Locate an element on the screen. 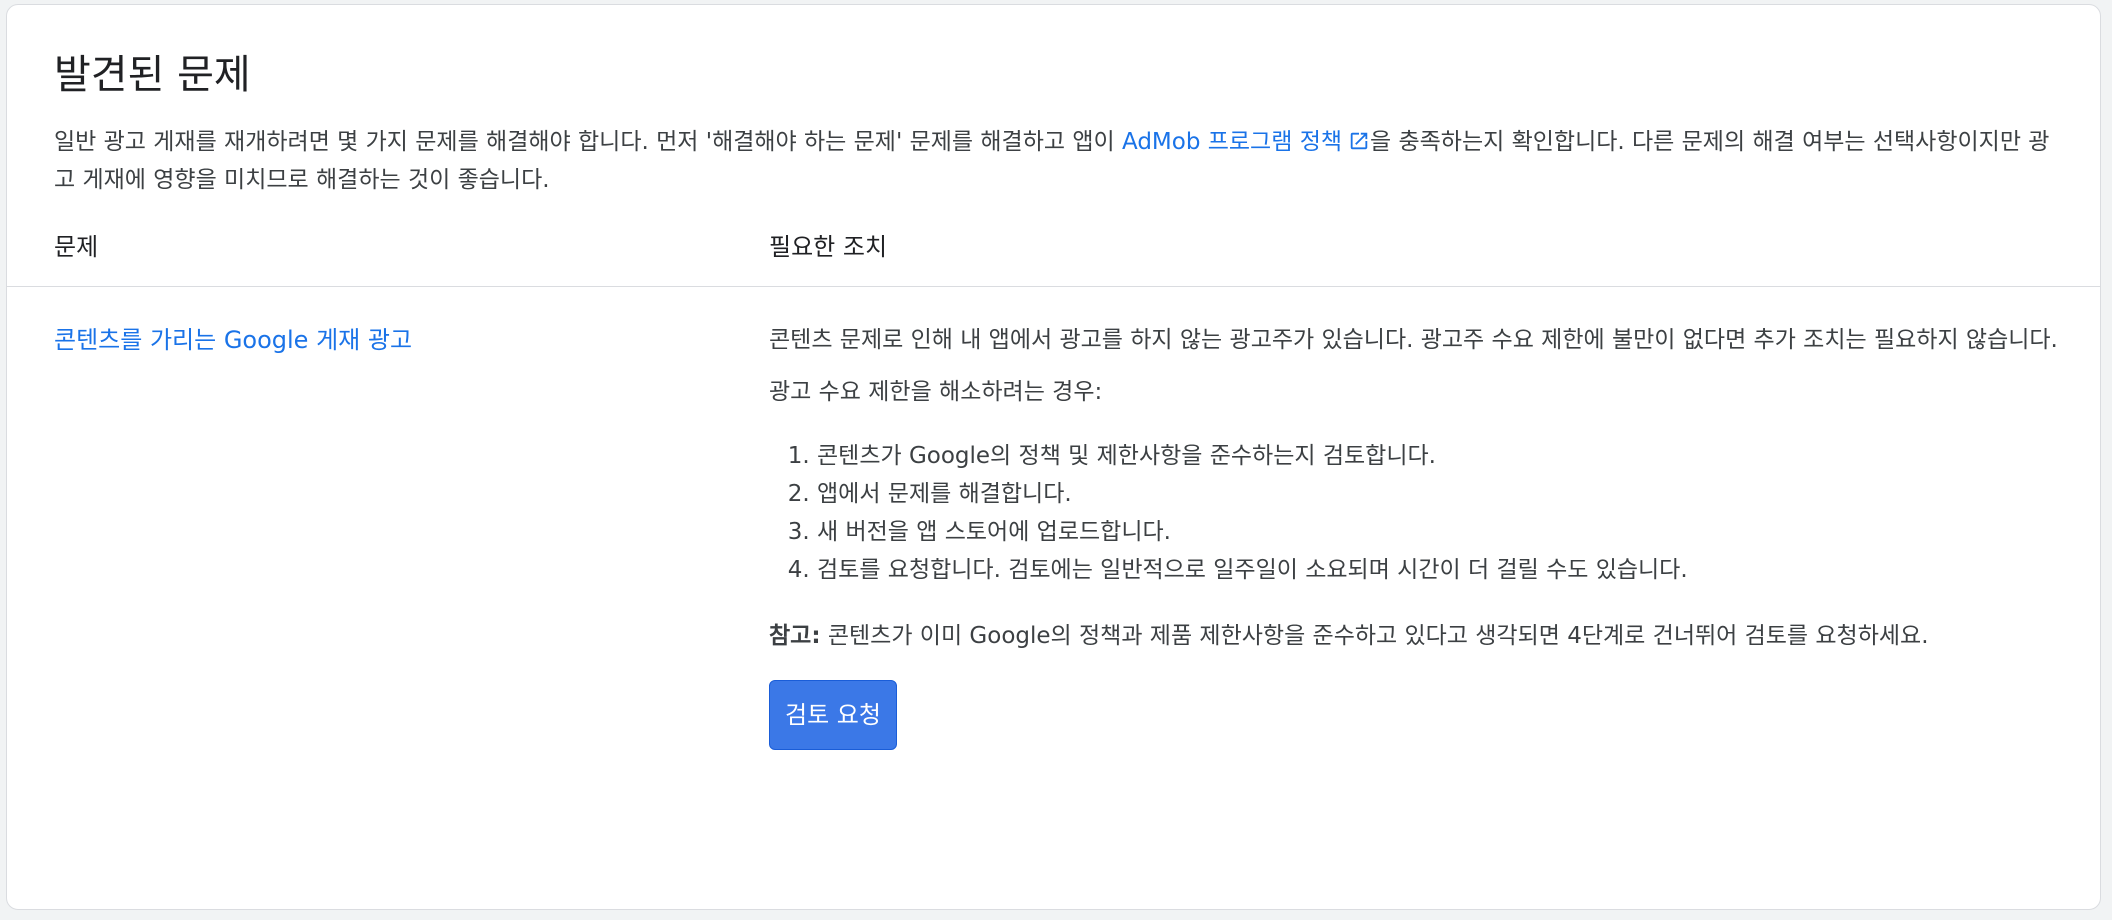  action-subheading: 광고 수요 제한을 해소하려는 경우: is located at coordinates (936, 392).